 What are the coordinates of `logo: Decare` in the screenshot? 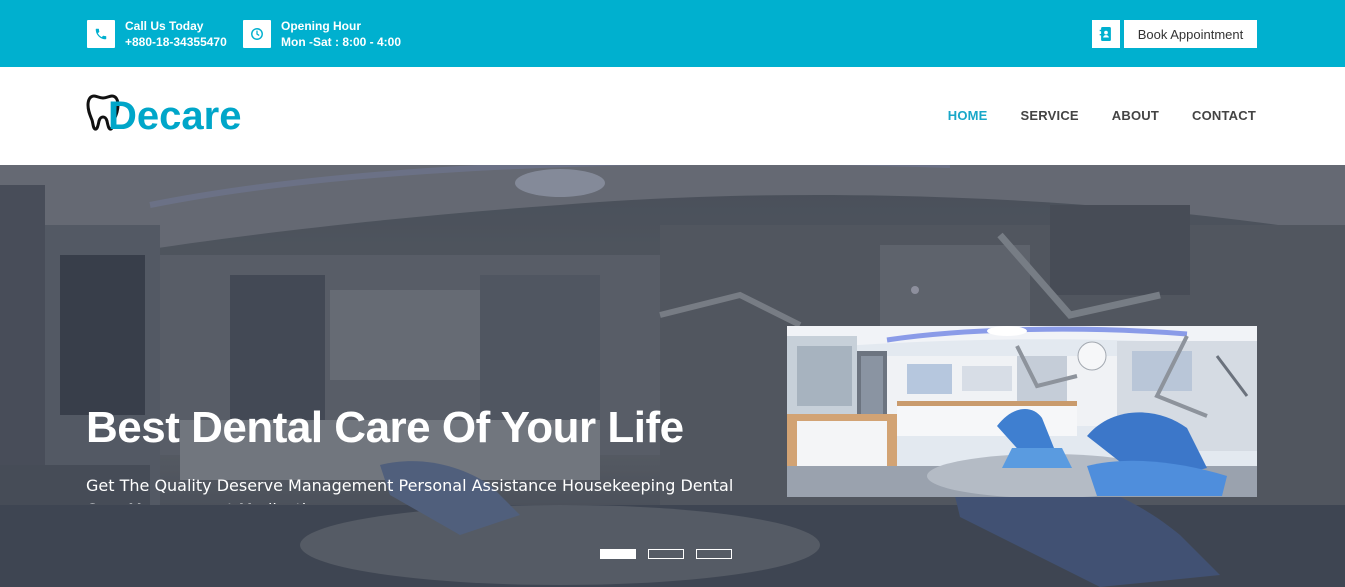 It's located at (163, 116).